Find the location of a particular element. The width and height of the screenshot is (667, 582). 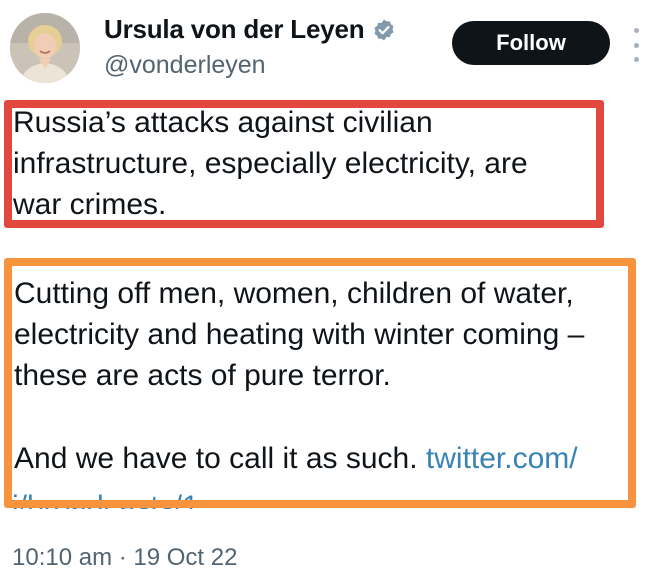

author-handle: @vonderleyen is located at coordinates (185, 65).